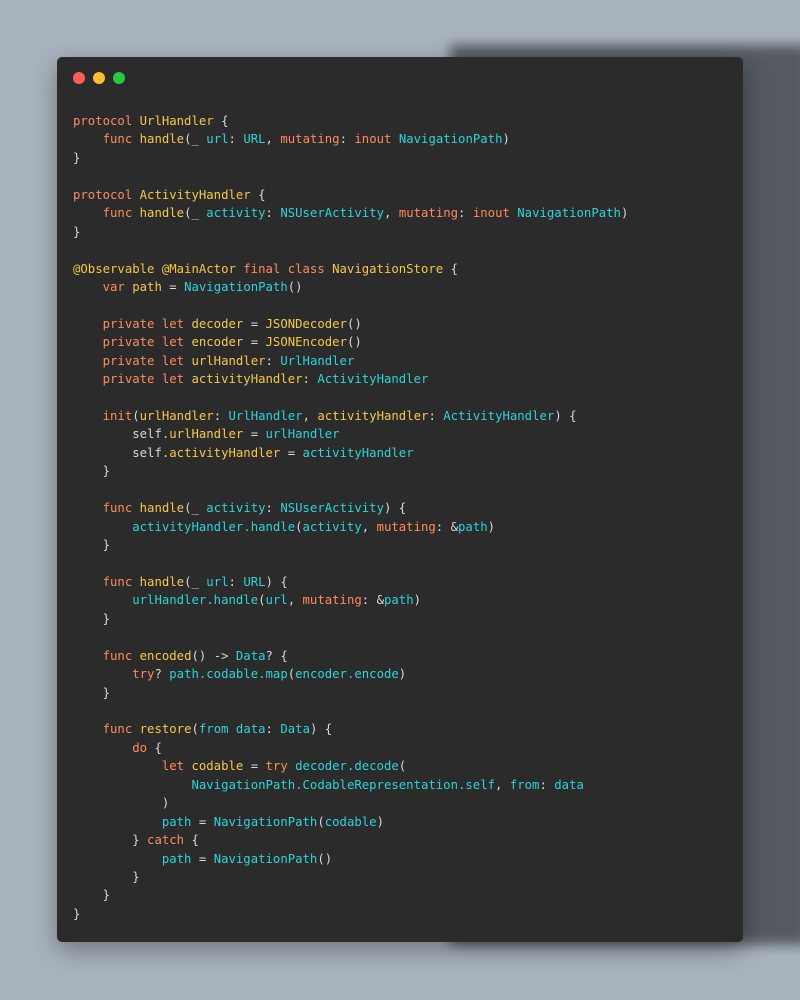 This screenshot has width=800, height=1000. I want to click on code-token: encoder, so click(217, 342).